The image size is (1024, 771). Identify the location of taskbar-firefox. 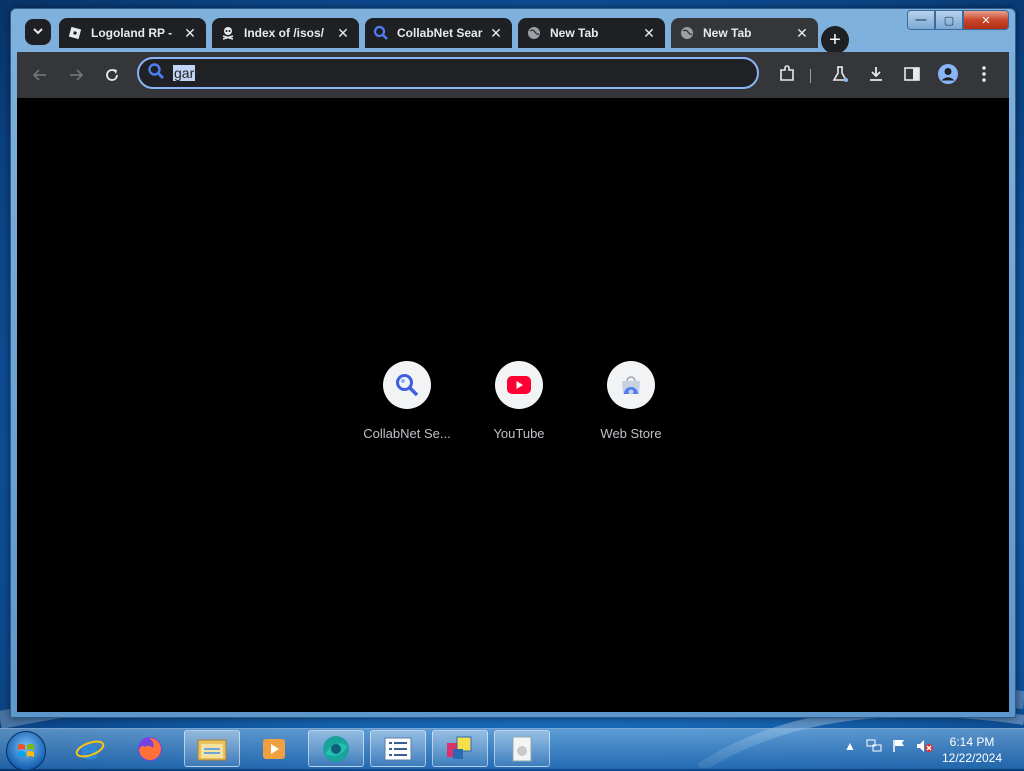
(150, 748).